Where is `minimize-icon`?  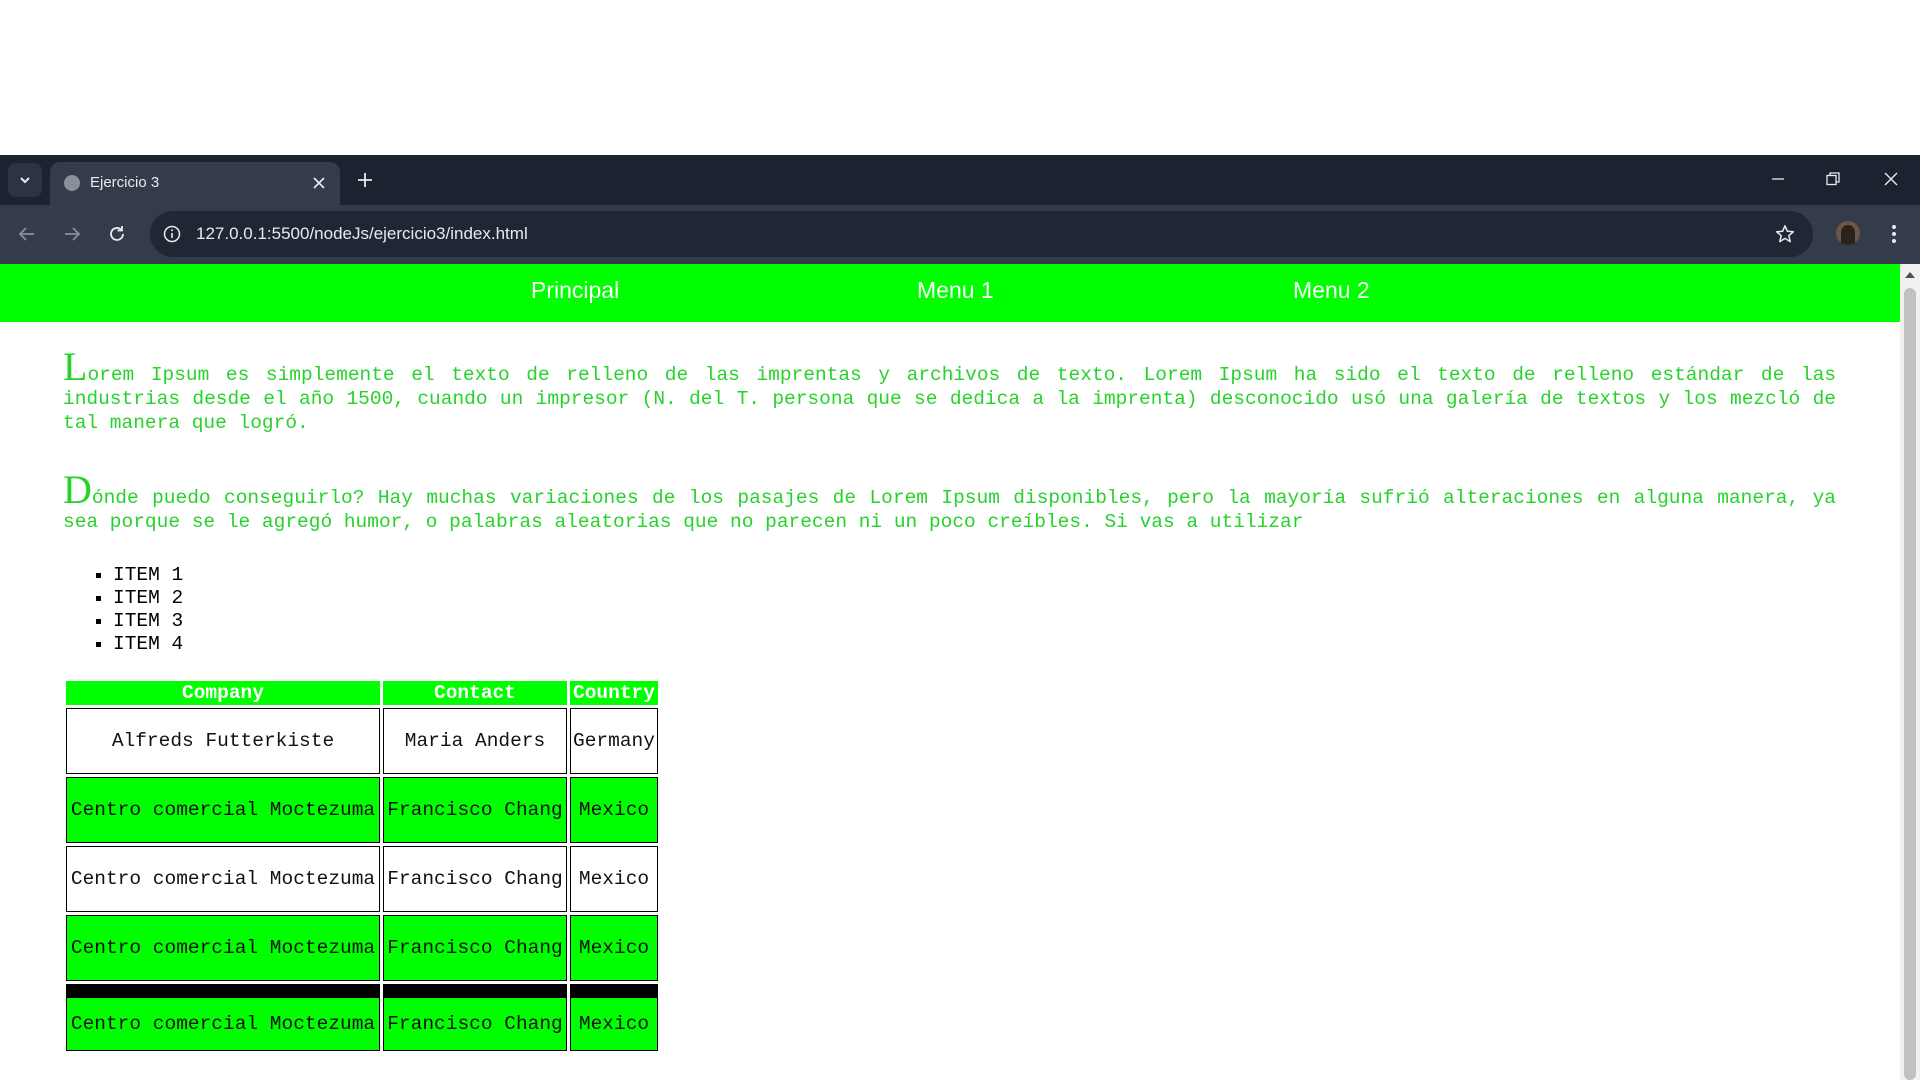
minimize-icon is located at coordinates (1778, 179).